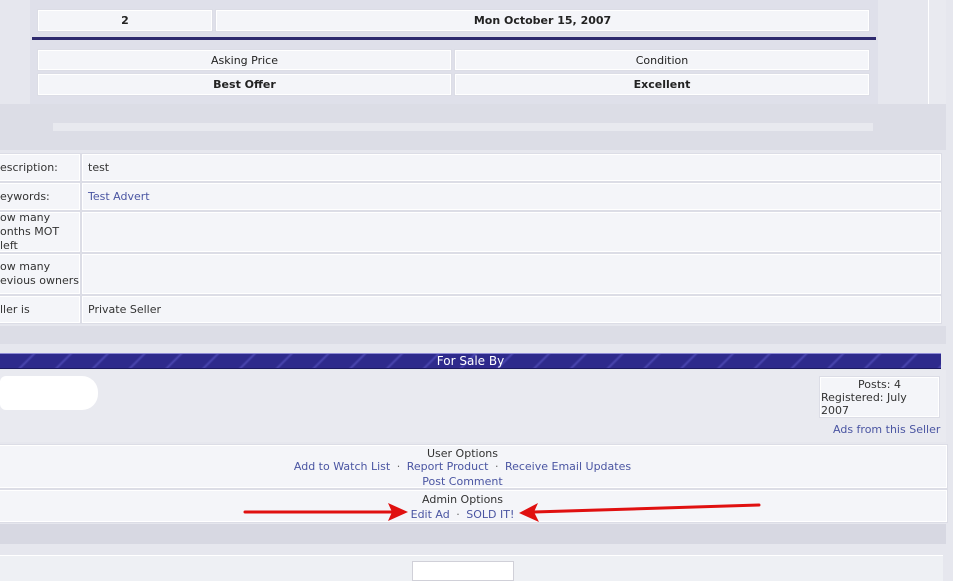  I want to click on left-arrow-icon, so click(325, 512).